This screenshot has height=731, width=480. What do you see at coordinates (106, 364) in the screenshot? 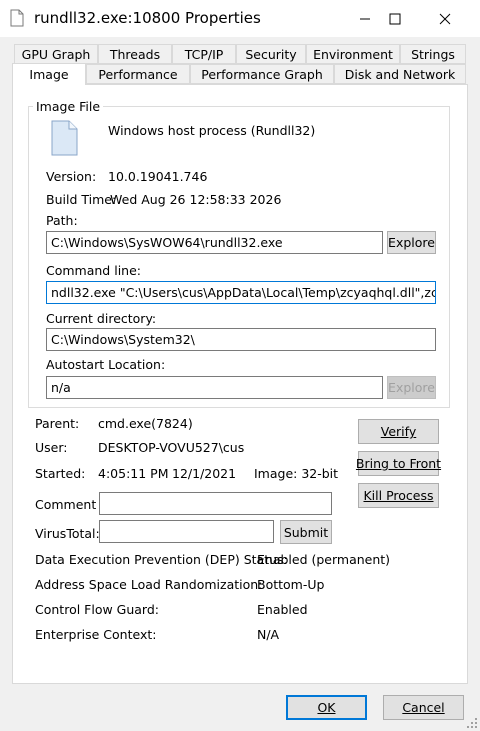
I see `autostart-location-label: Autostart Location:` at bounding box center [106, 364].